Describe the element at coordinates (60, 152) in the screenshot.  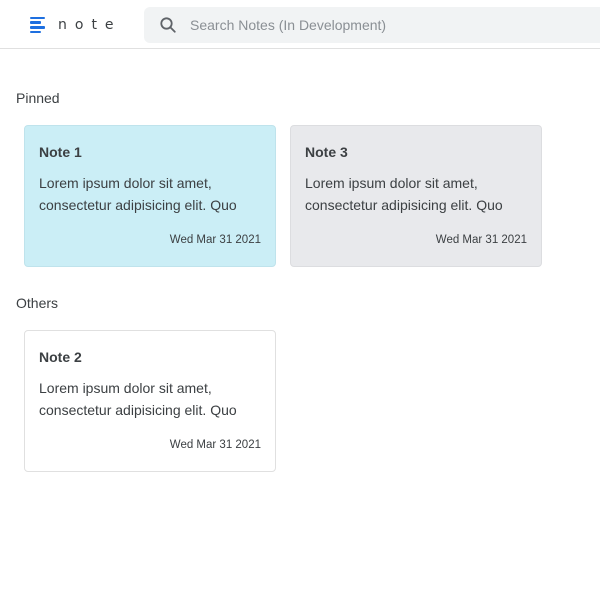
I see `note-title: Note 1` at that location.